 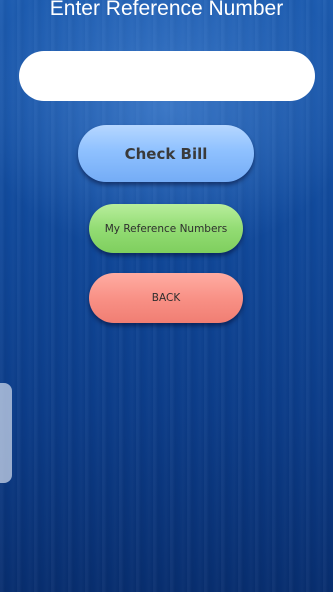 I want to click on my-reference-numbers-button: My Reference Numbers, so click(x=166, y=228).